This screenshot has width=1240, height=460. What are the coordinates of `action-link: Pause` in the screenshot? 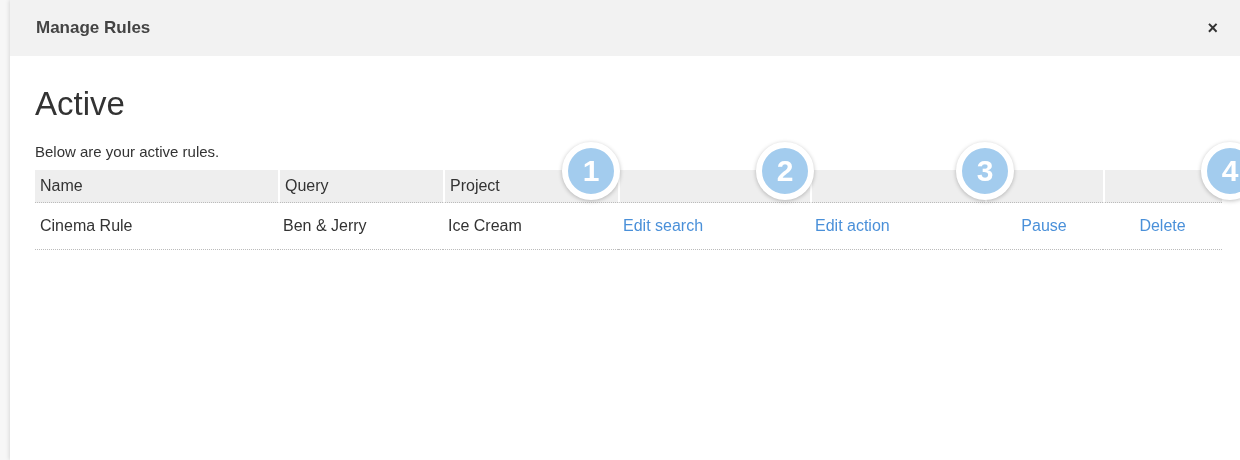 It's located at (1044, 225).